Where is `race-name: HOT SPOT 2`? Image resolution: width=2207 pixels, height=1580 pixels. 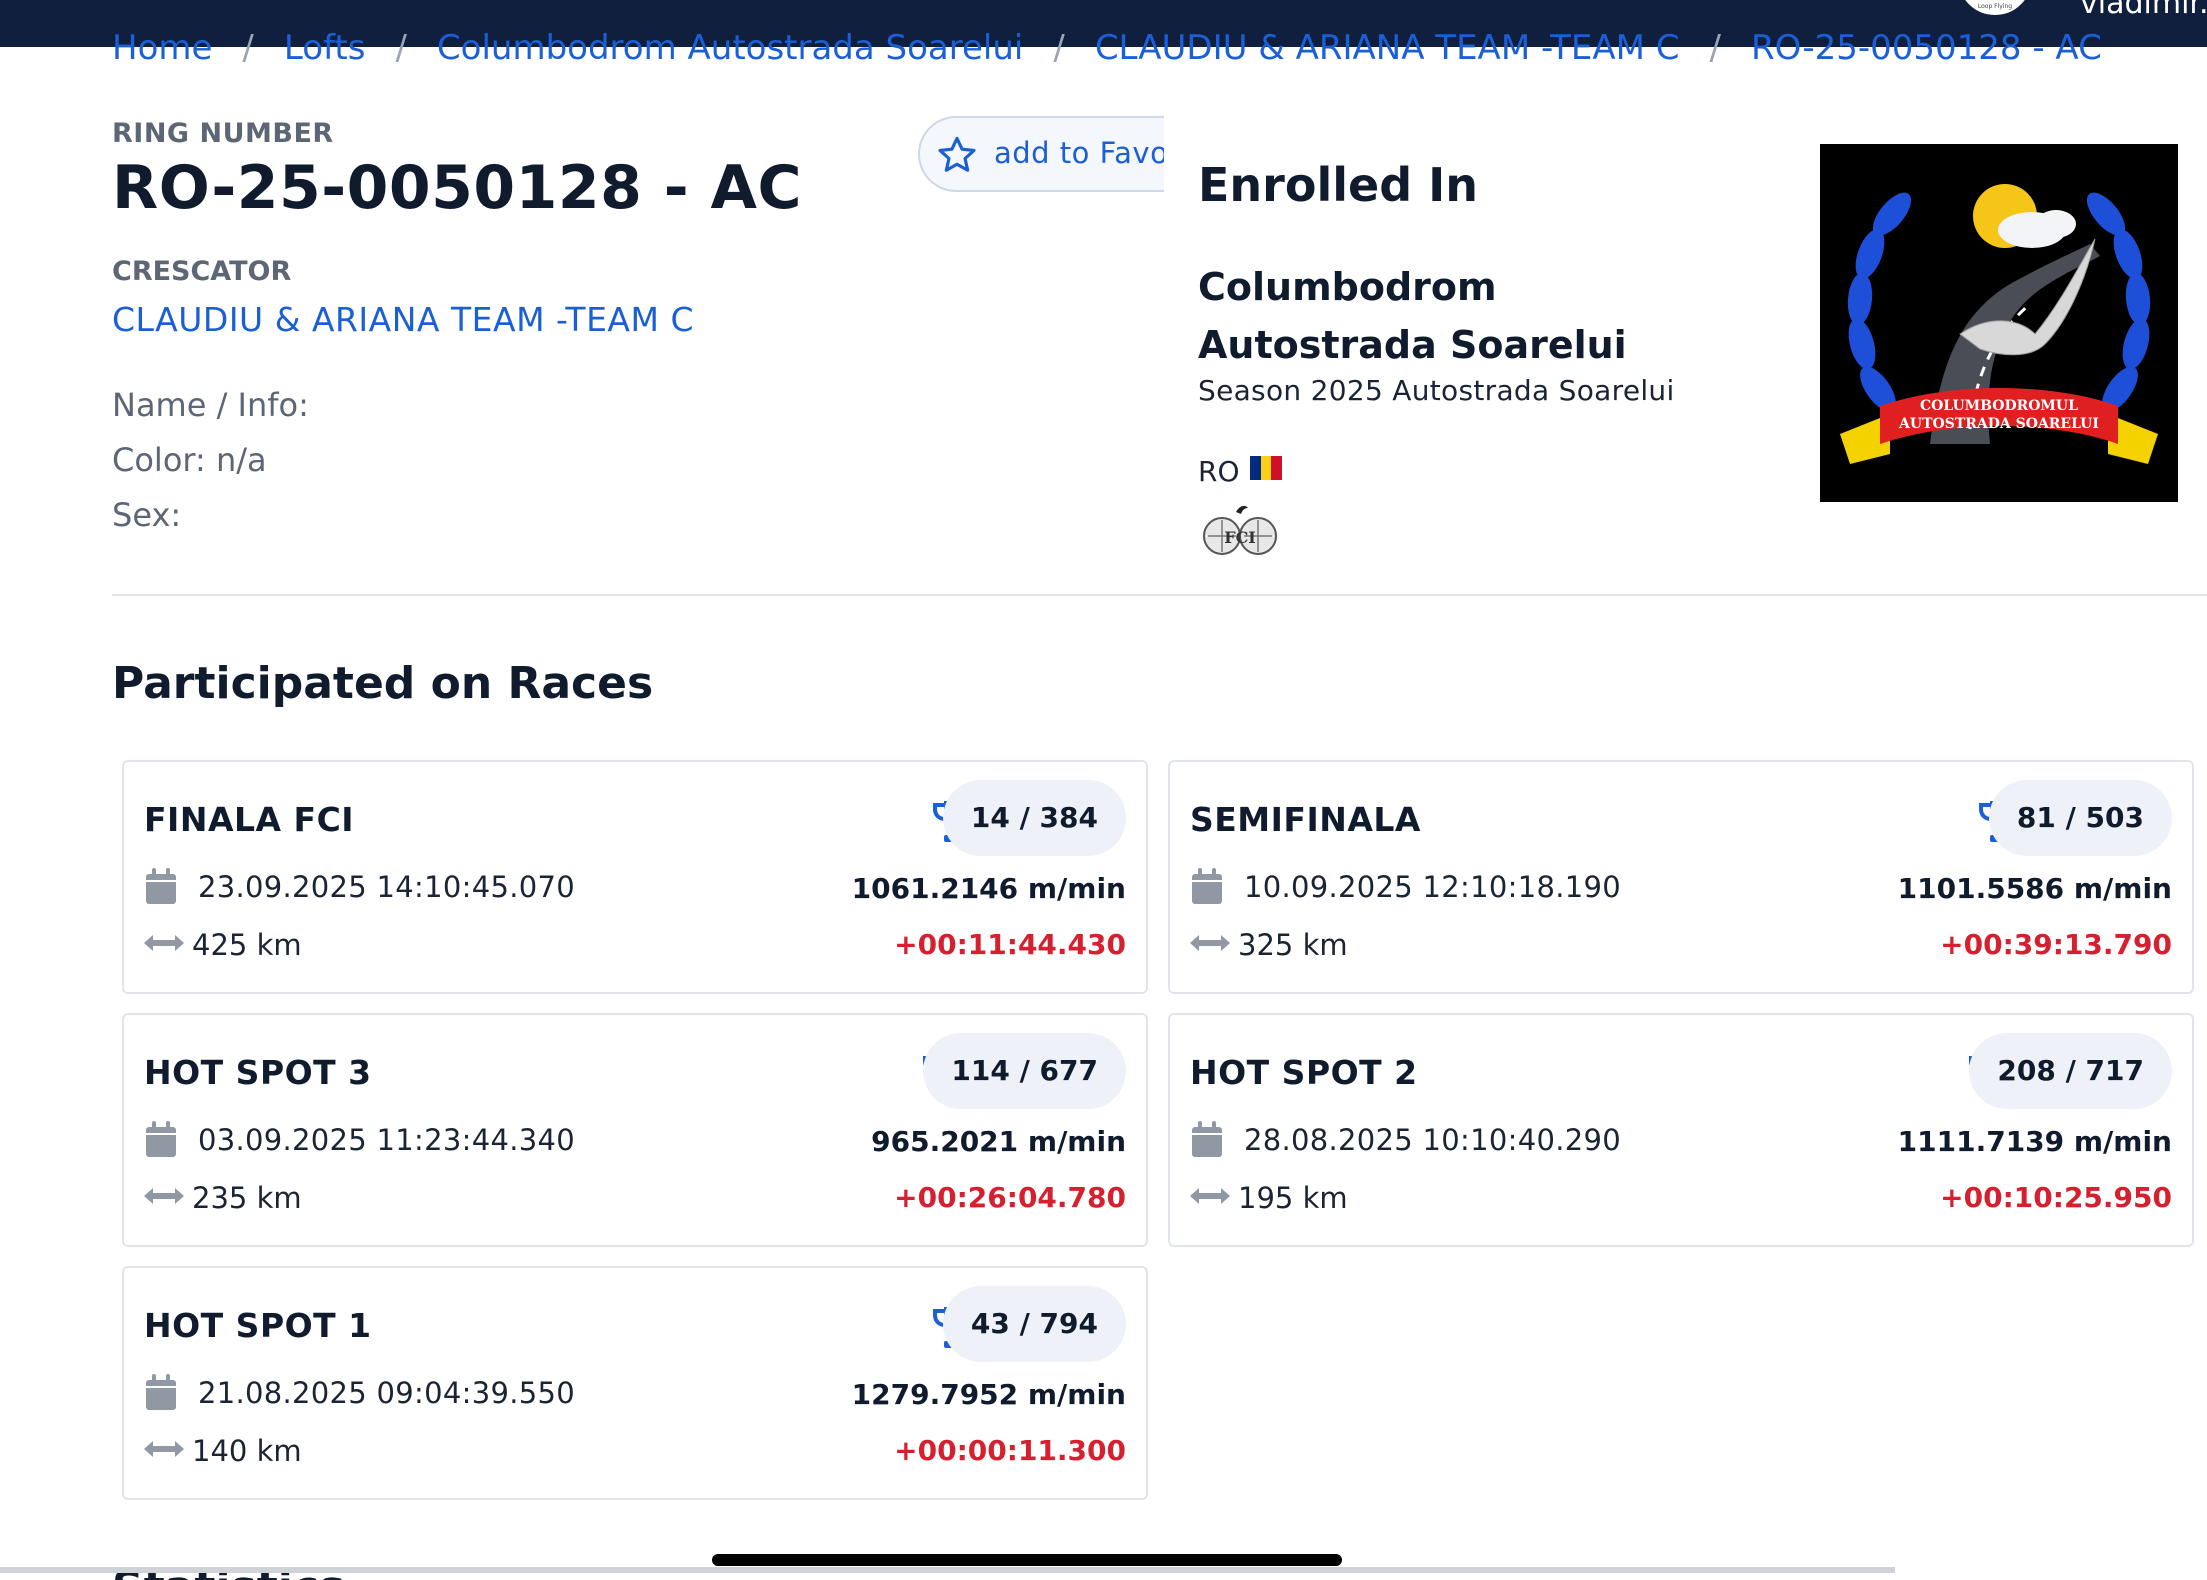
race-name: HOT SPOT 2 is located at coordinates (1304, 1072).